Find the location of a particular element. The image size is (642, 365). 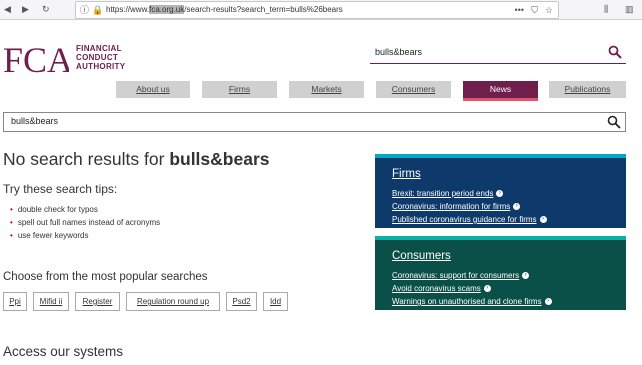

pocket-icon: ⛉ is located at coordinates (534, 10).